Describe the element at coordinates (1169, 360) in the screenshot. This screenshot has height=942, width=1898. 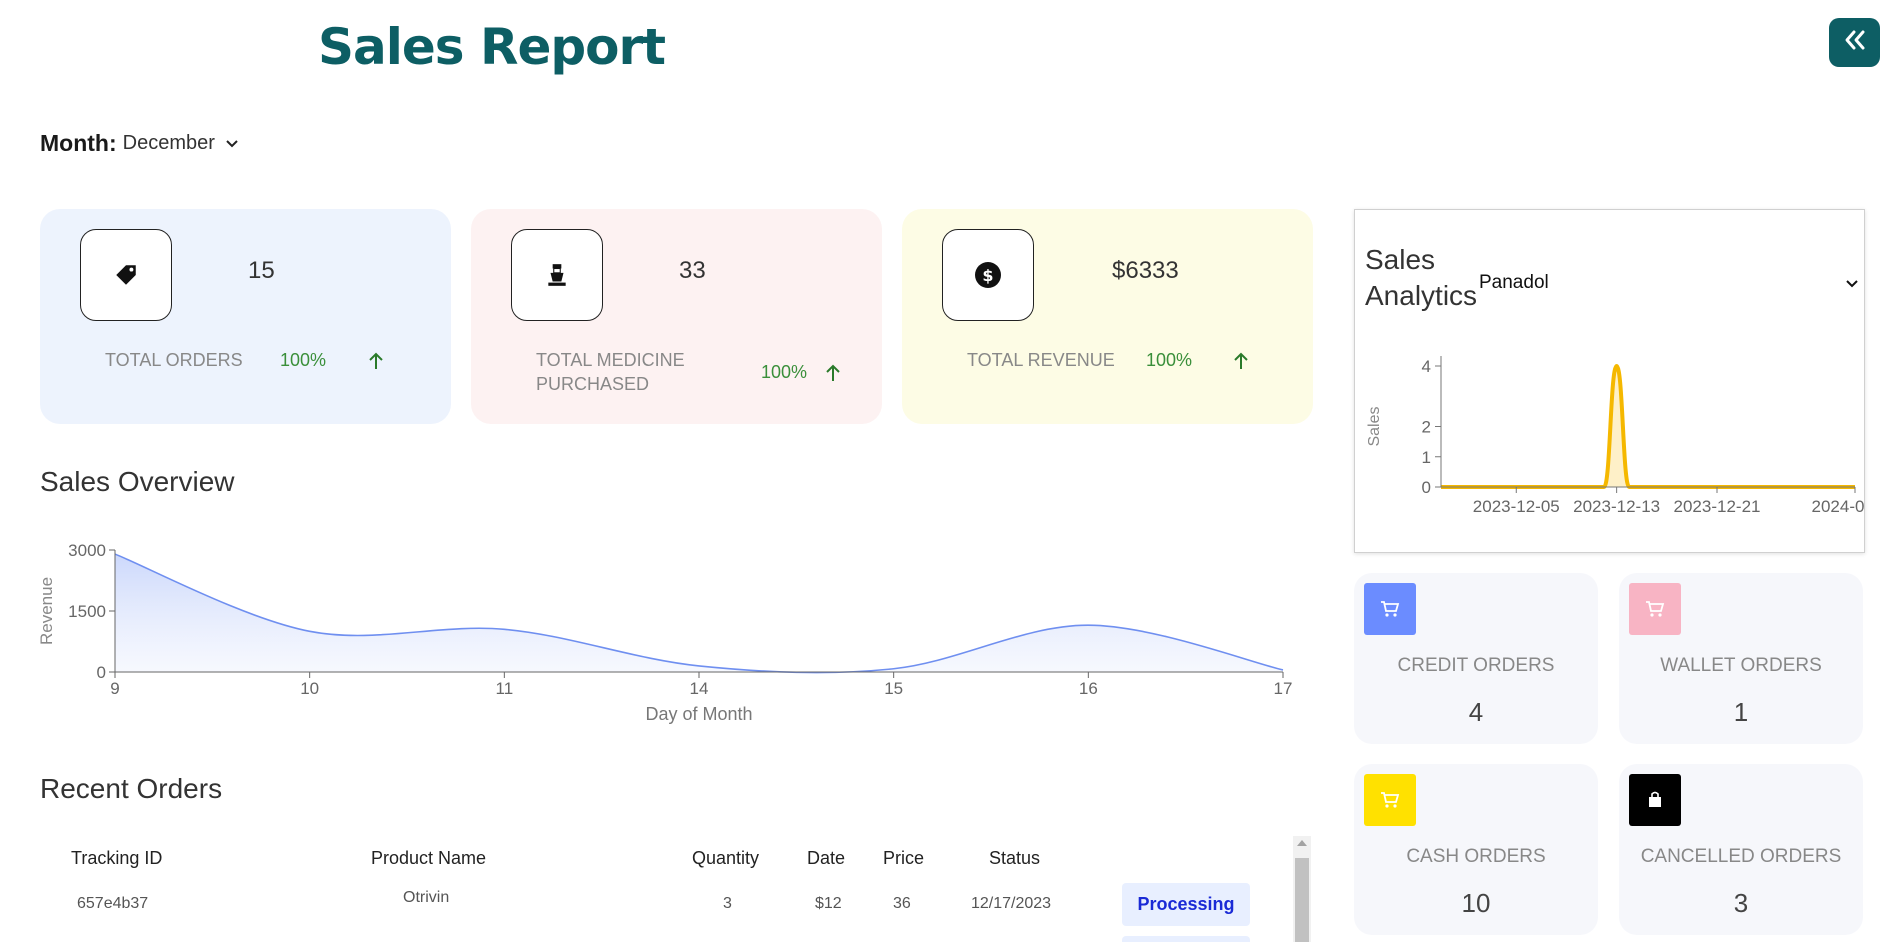
I see `total-revenue-percent: 100%` at that location.